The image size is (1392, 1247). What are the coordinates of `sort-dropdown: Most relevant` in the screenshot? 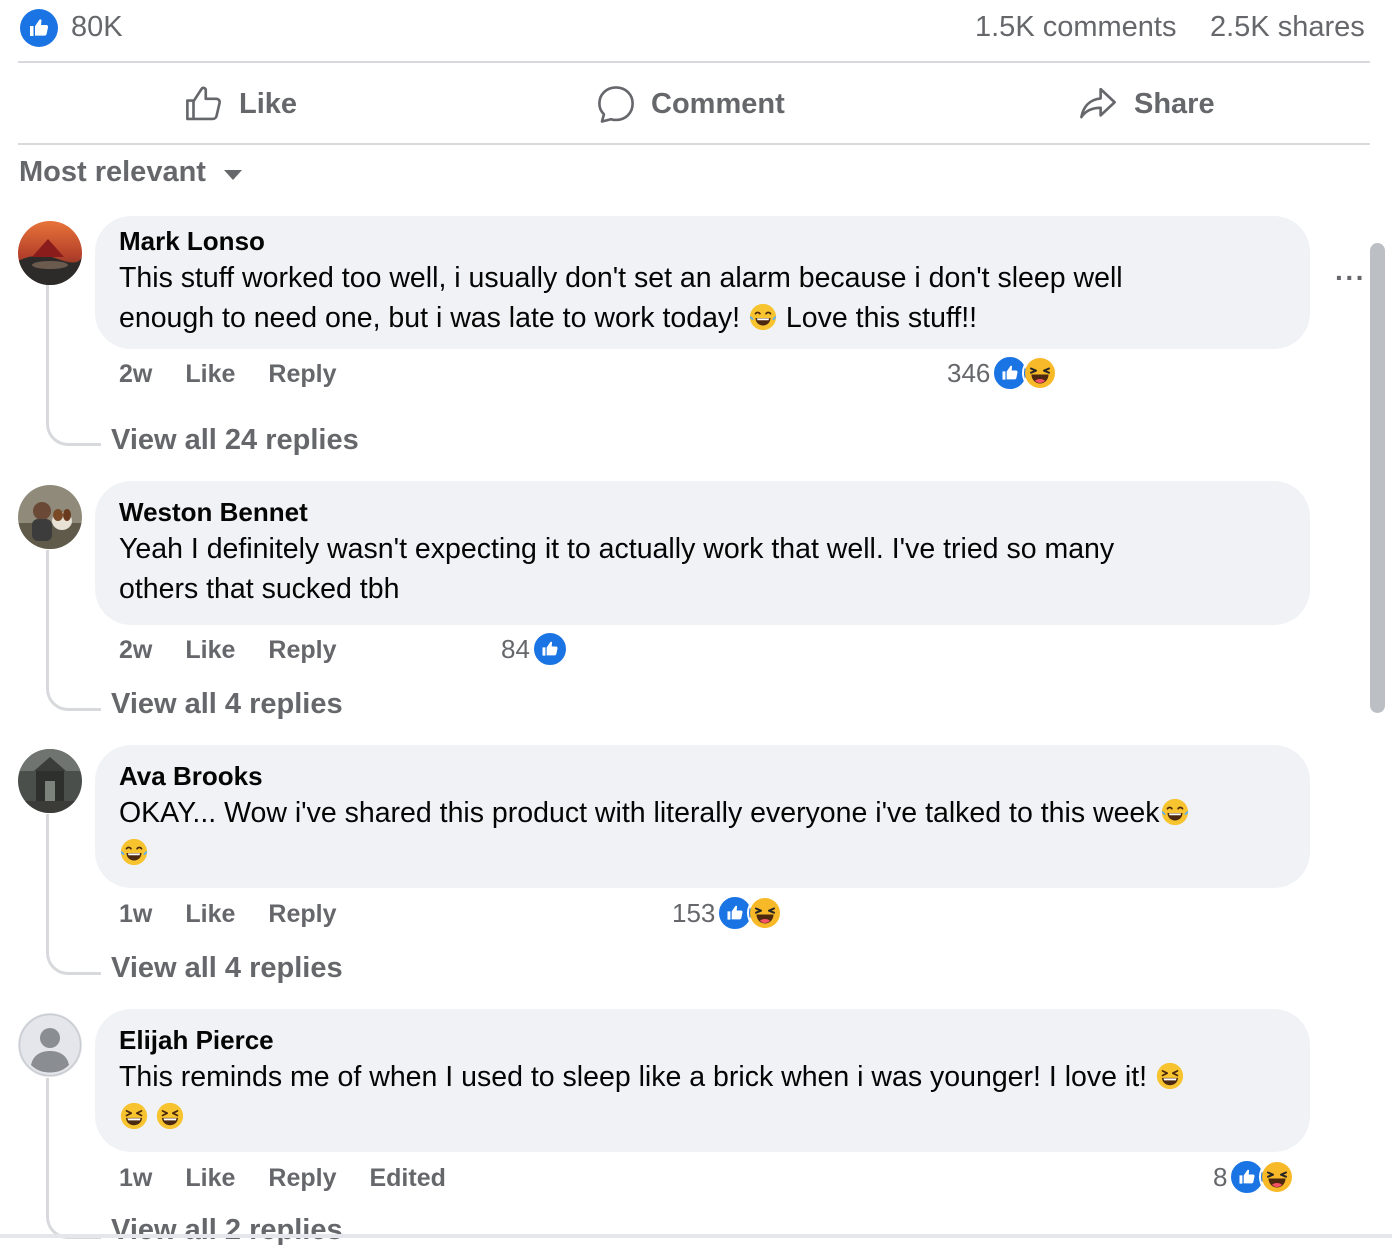 It's located at (130, 172).